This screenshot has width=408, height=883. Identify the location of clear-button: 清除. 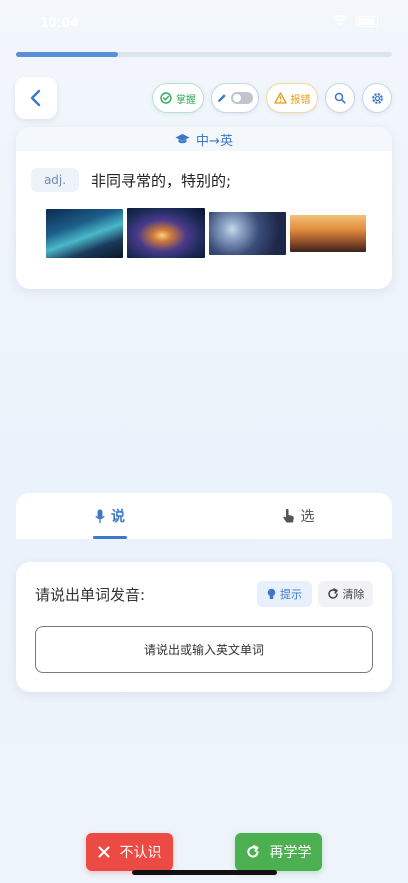
(345, 594).